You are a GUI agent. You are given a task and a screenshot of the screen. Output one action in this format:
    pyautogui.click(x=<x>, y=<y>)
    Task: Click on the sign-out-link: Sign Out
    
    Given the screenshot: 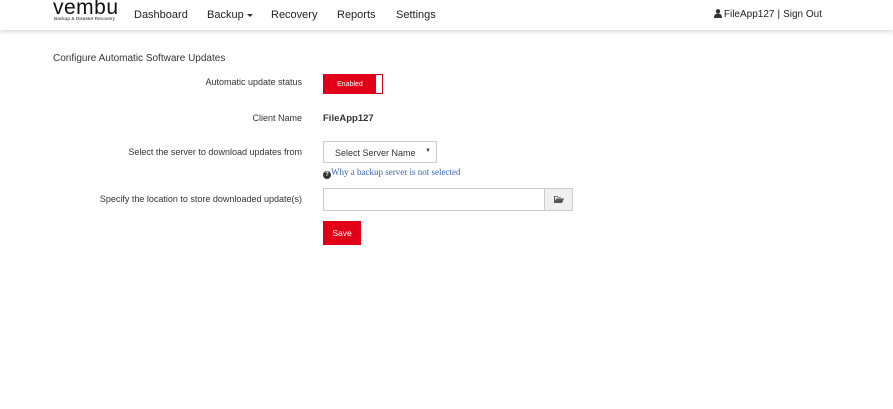 What is the action you would take?
    pyautogui.click(x=802, y=14)
    